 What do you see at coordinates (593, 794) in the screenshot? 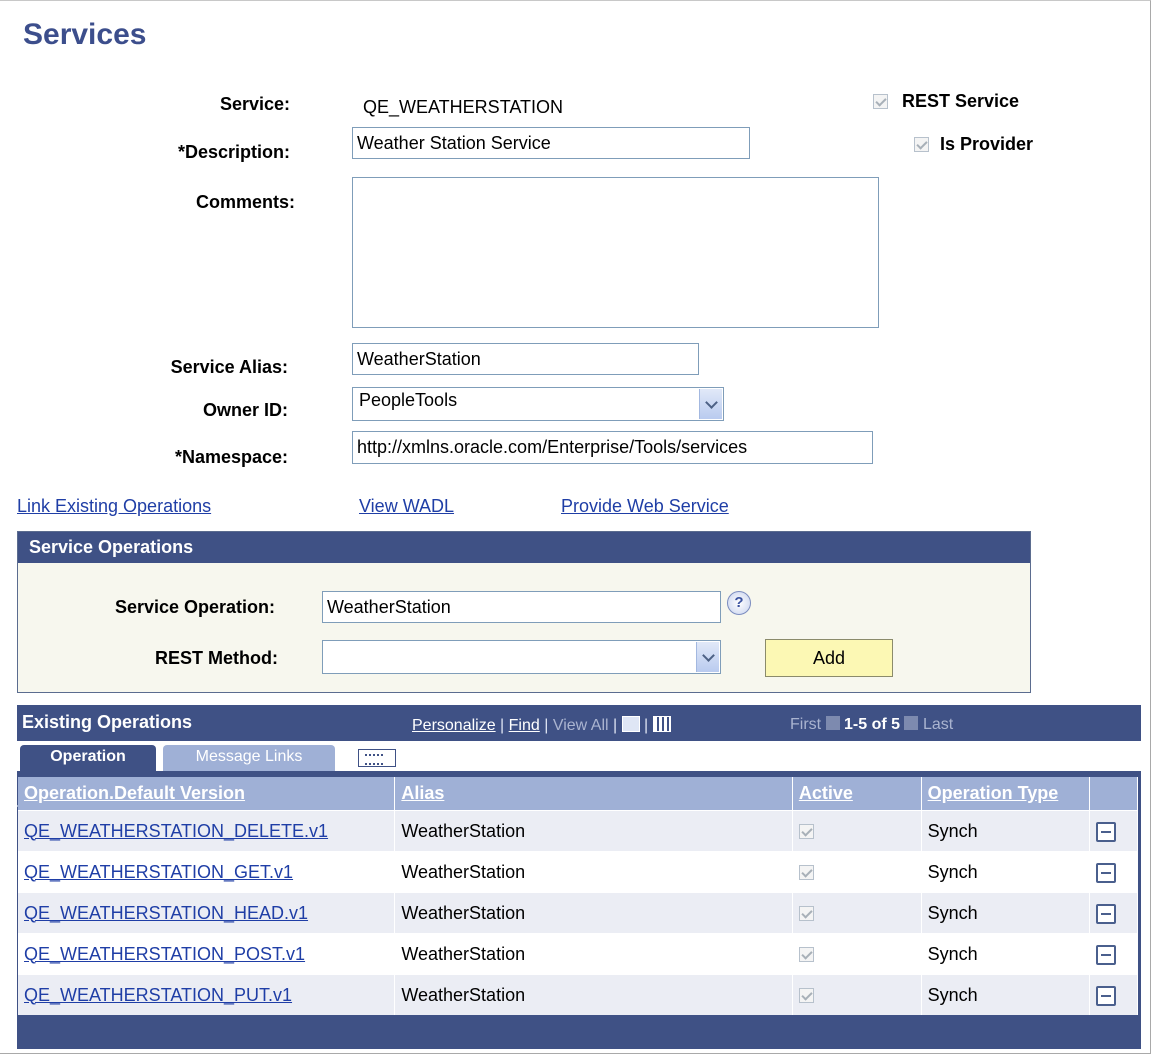
I see `column-alias: Alias` at bounding box center [593, 794].